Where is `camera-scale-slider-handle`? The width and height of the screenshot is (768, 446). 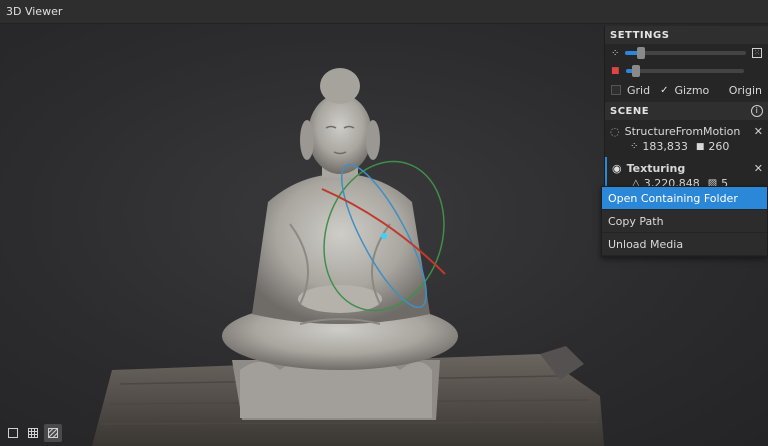 camera-scale-slider-handle is located at coordinates (635, 71).